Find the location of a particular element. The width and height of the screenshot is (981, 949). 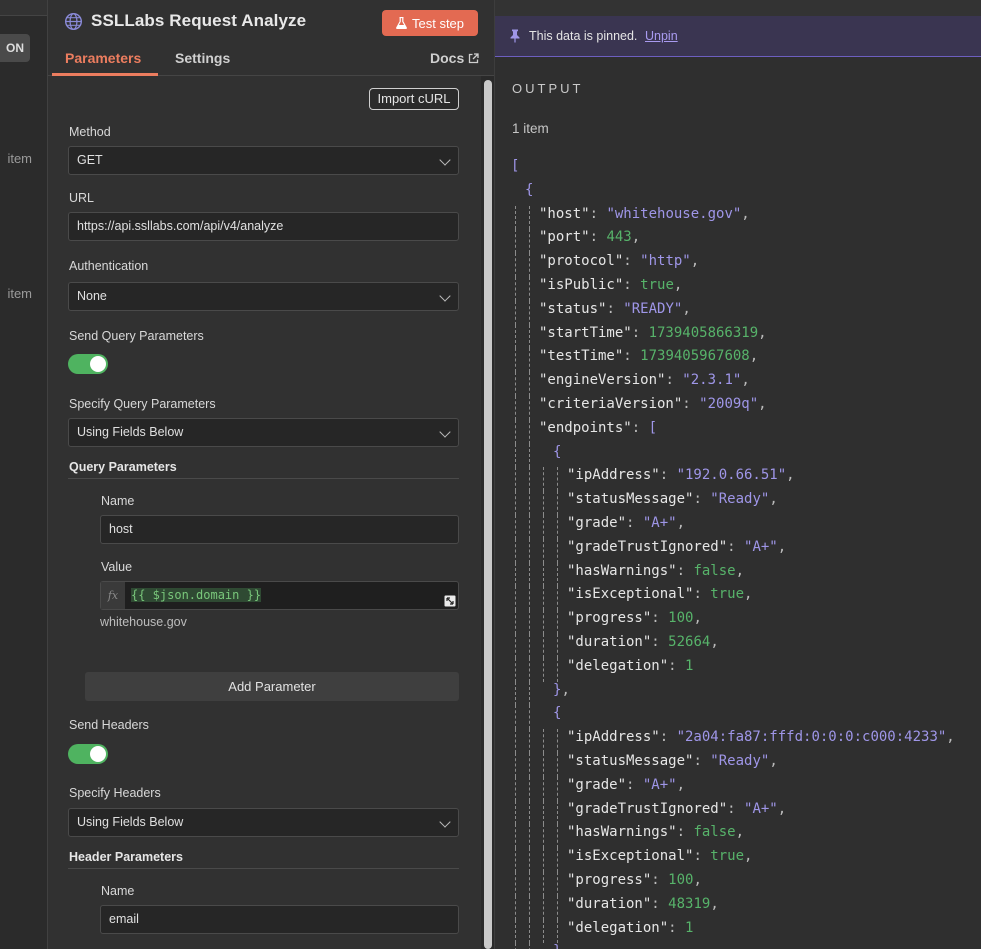

scrollbar-thumb is located at coordinates (488, 514).